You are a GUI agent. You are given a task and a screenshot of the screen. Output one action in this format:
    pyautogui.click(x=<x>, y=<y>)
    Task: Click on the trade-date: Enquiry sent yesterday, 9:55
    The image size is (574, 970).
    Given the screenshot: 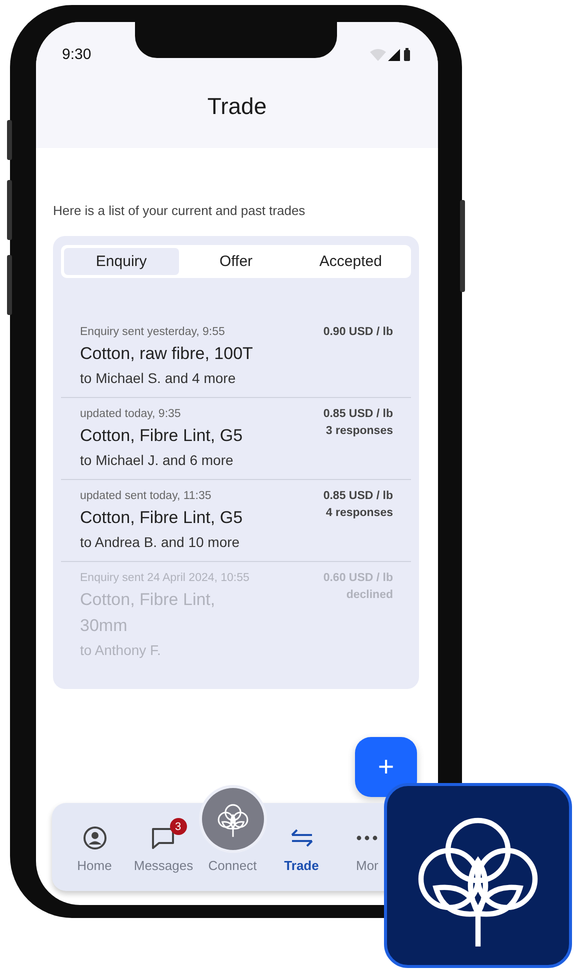 What is the action you would take?
    pyautogui.click(x=153, y=332)
    